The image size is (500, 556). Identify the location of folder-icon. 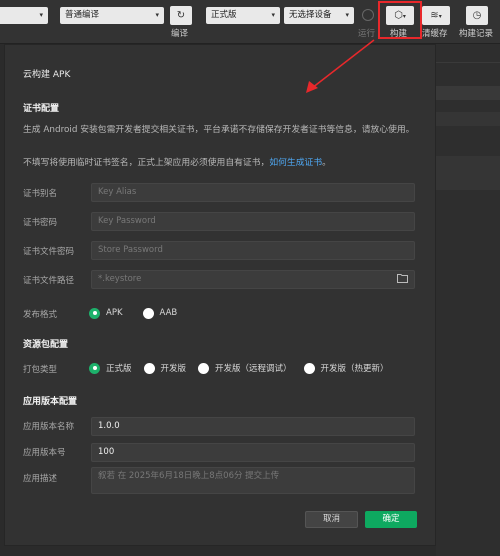
(403, 279).